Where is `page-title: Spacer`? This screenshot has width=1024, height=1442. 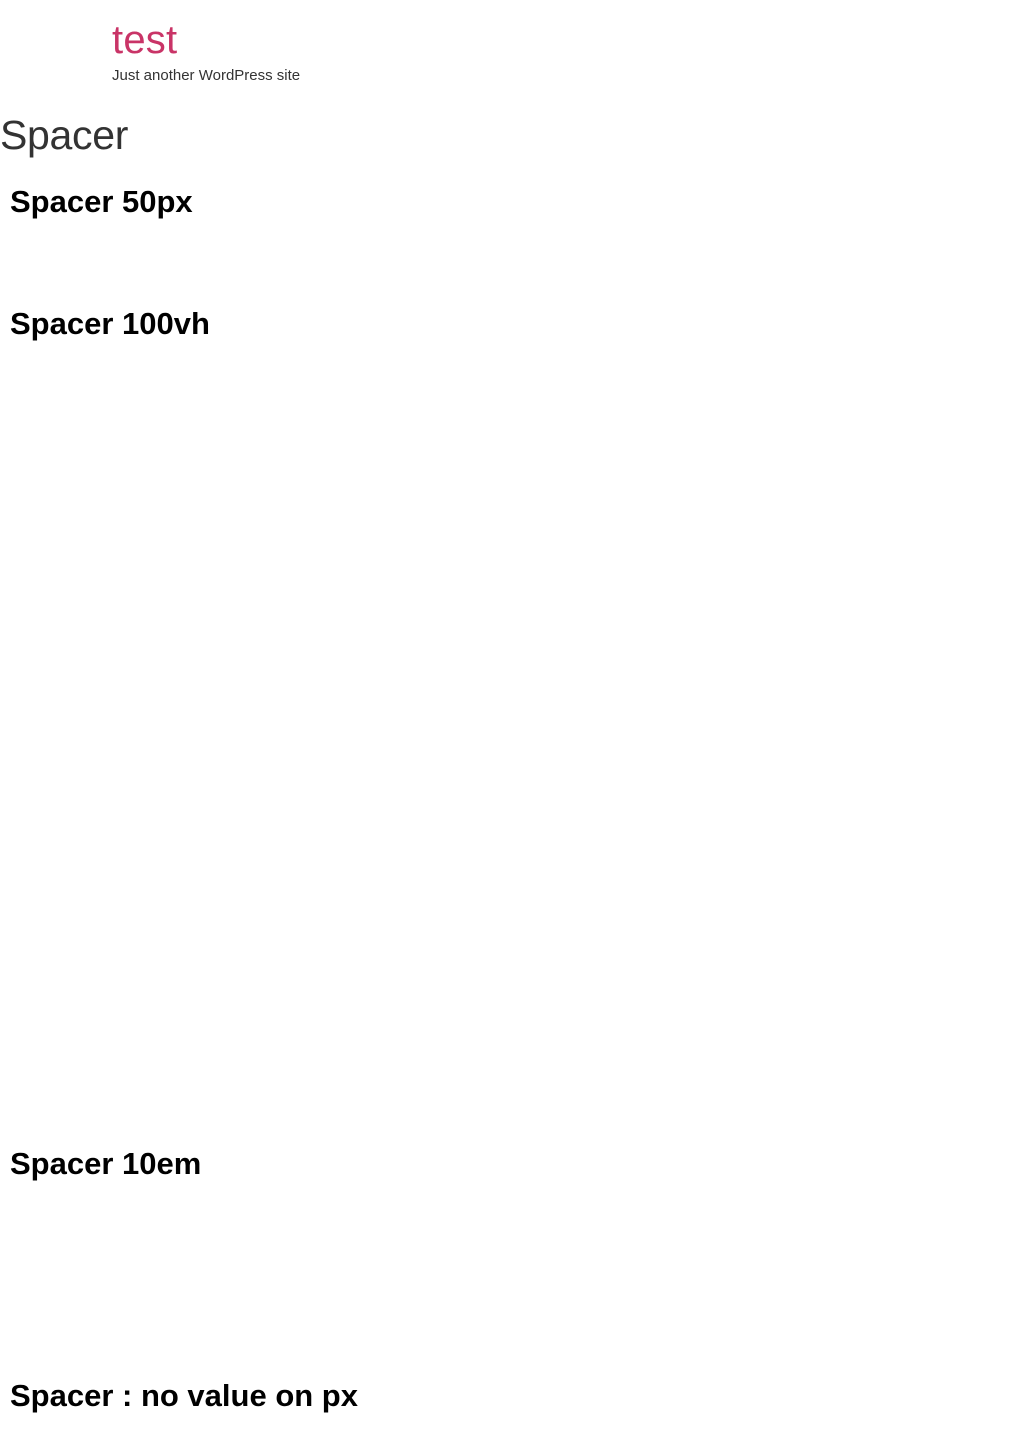 page-title: Spacer is located at coordinates (64, 135).